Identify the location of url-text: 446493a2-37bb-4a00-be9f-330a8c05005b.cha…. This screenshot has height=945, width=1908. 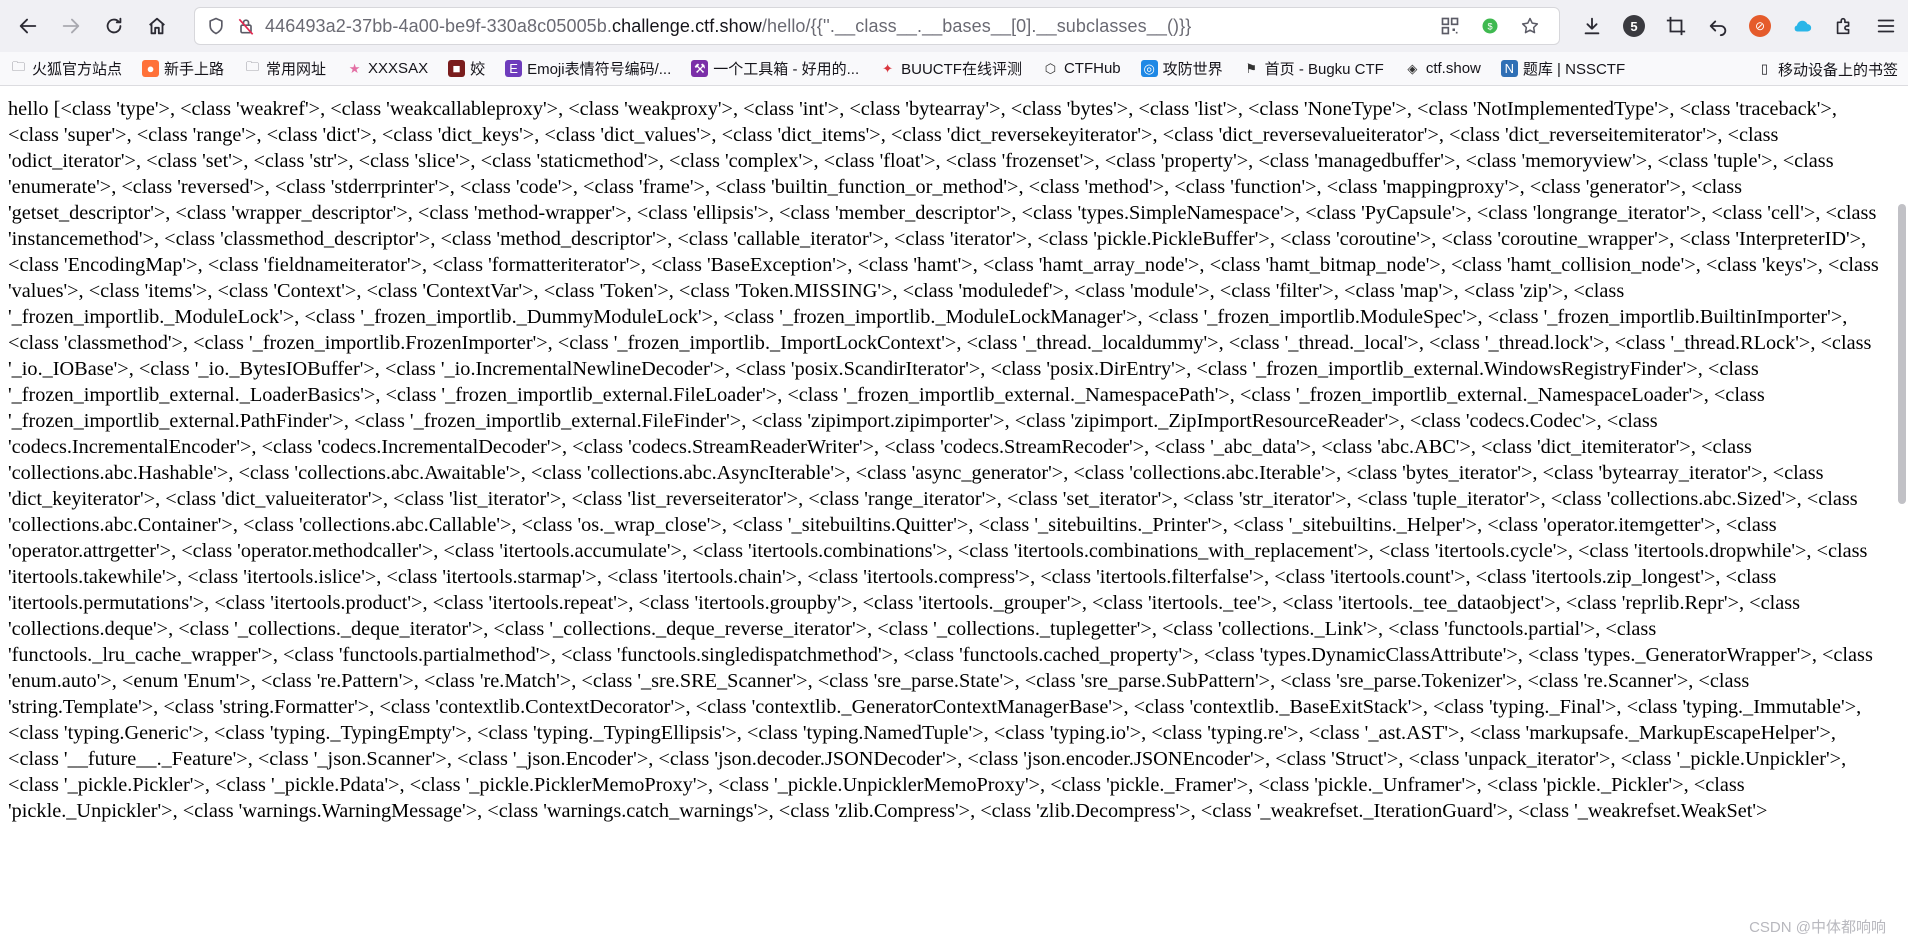
(848, 26).